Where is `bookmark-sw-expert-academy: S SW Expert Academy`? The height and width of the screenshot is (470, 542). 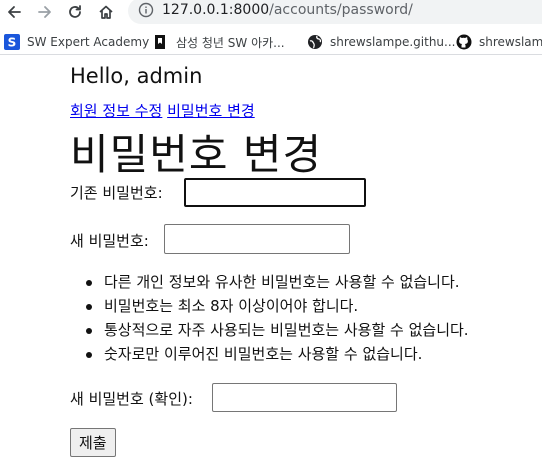
bookmark-sw-expert-academy: S SW Expert Academy is located at coordinates (76, 42).